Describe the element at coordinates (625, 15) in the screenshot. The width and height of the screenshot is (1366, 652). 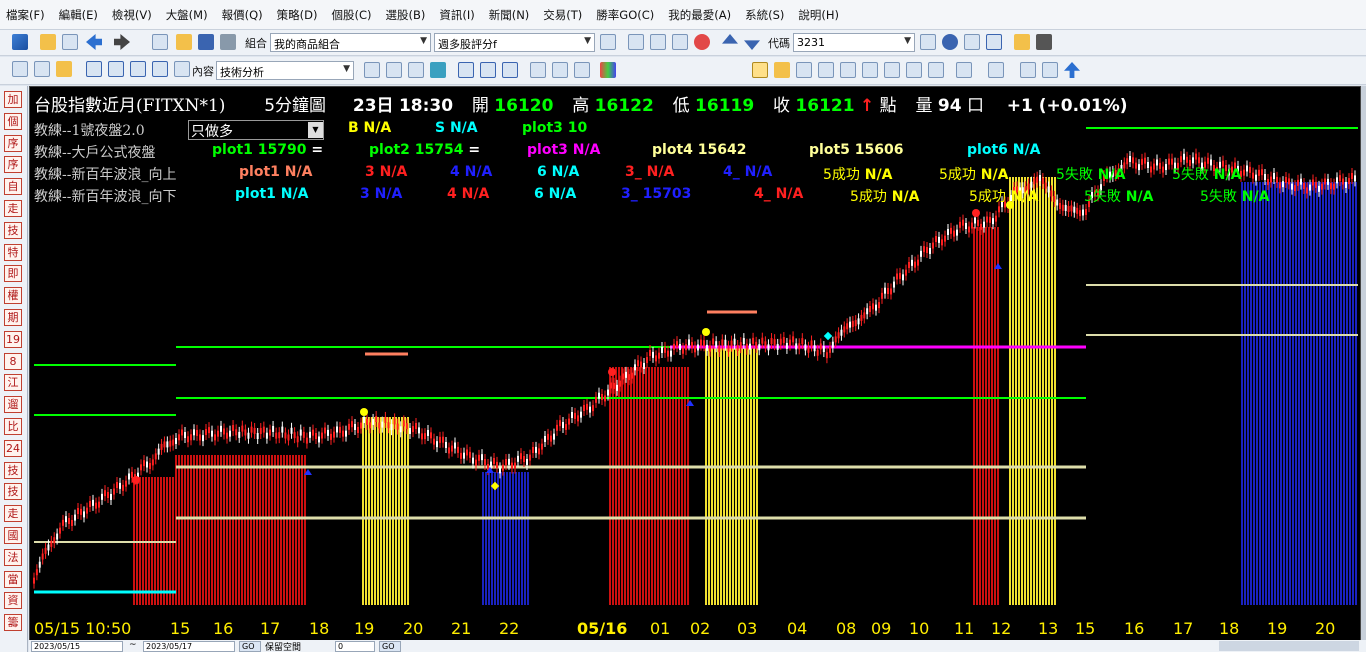
I see `menu-item: 勝率GO(C)` at that location.